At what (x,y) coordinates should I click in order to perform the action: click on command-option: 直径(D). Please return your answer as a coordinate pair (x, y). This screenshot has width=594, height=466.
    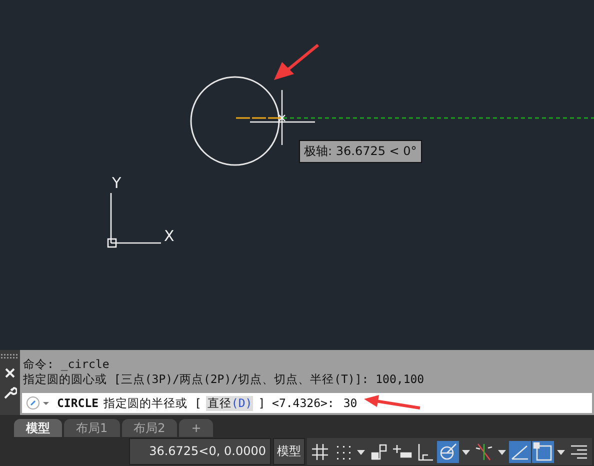
    Looking at the image, I should click on (230, 403).